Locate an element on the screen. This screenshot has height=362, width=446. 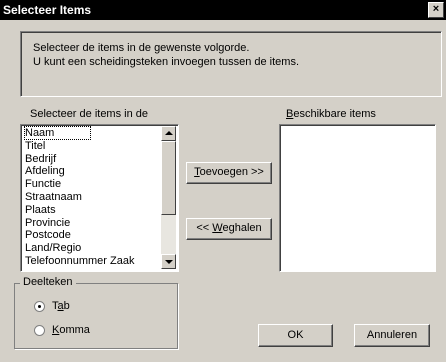
radio-komma-label-post: omma is located at coordinates (74, 330).